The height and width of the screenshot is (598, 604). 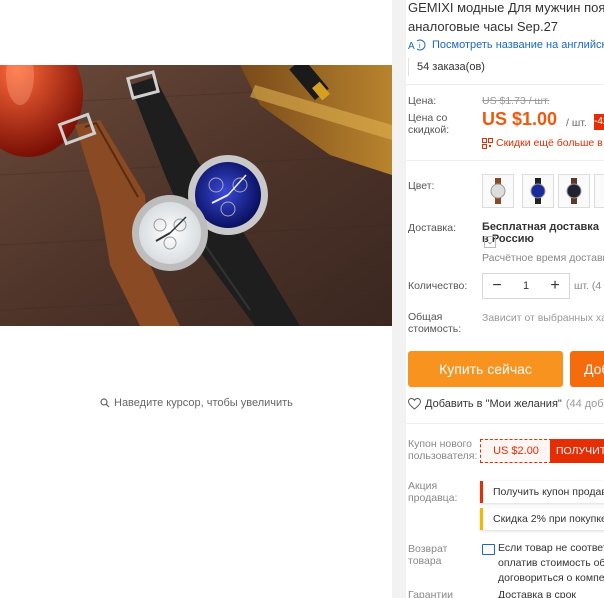 I want to click on quantity-input: 1, so click(x=526, y=286).